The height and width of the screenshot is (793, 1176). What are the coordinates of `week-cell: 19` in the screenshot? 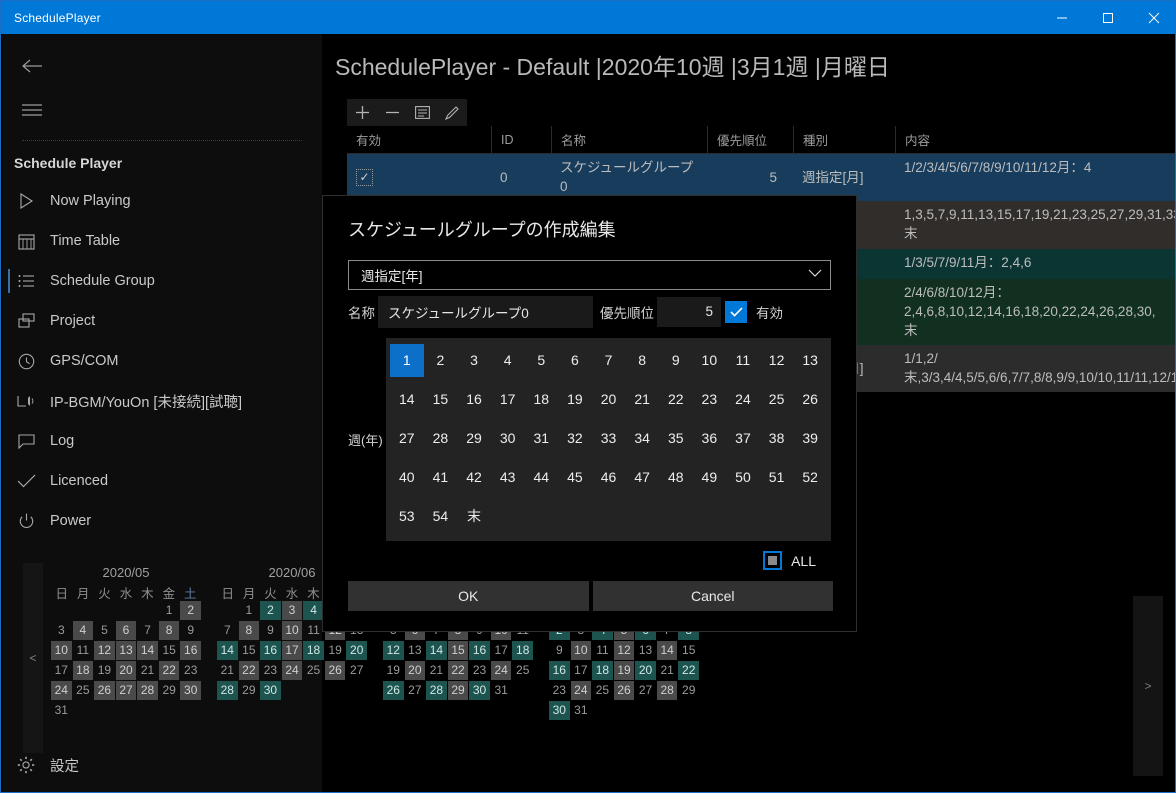 It's located at (575, 399).